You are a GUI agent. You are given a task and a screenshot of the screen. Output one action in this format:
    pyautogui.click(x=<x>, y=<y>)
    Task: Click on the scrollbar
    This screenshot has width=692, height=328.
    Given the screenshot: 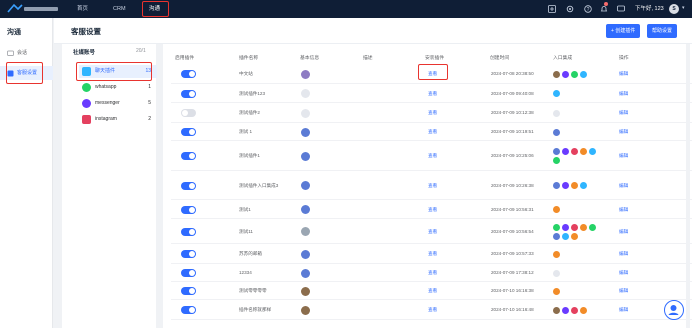 What is the action you would take?
    pyautogui.click(x=688, y=186)
    